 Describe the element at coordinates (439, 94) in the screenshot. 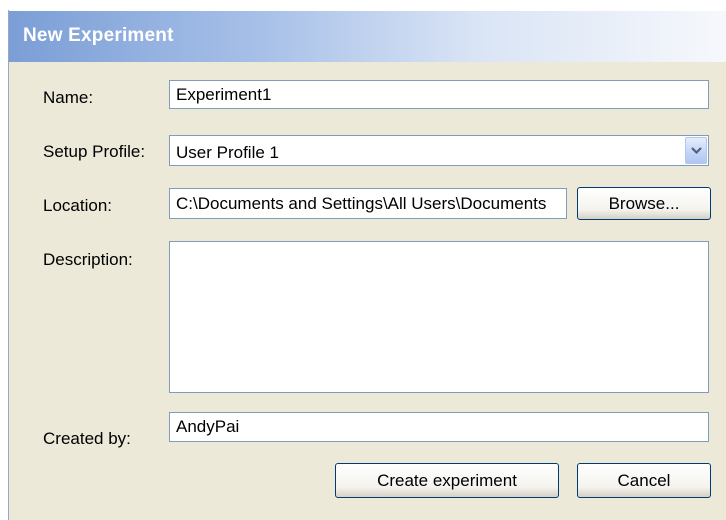

I see `name-input` at that location.